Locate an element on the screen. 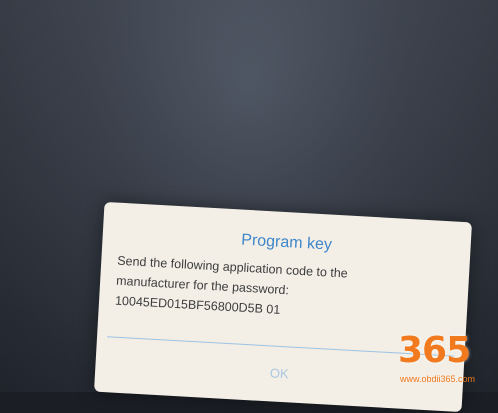 The width and height of the screenshot is (498, 413). watermark-digits: 365 is located at coordinates (434, 350).